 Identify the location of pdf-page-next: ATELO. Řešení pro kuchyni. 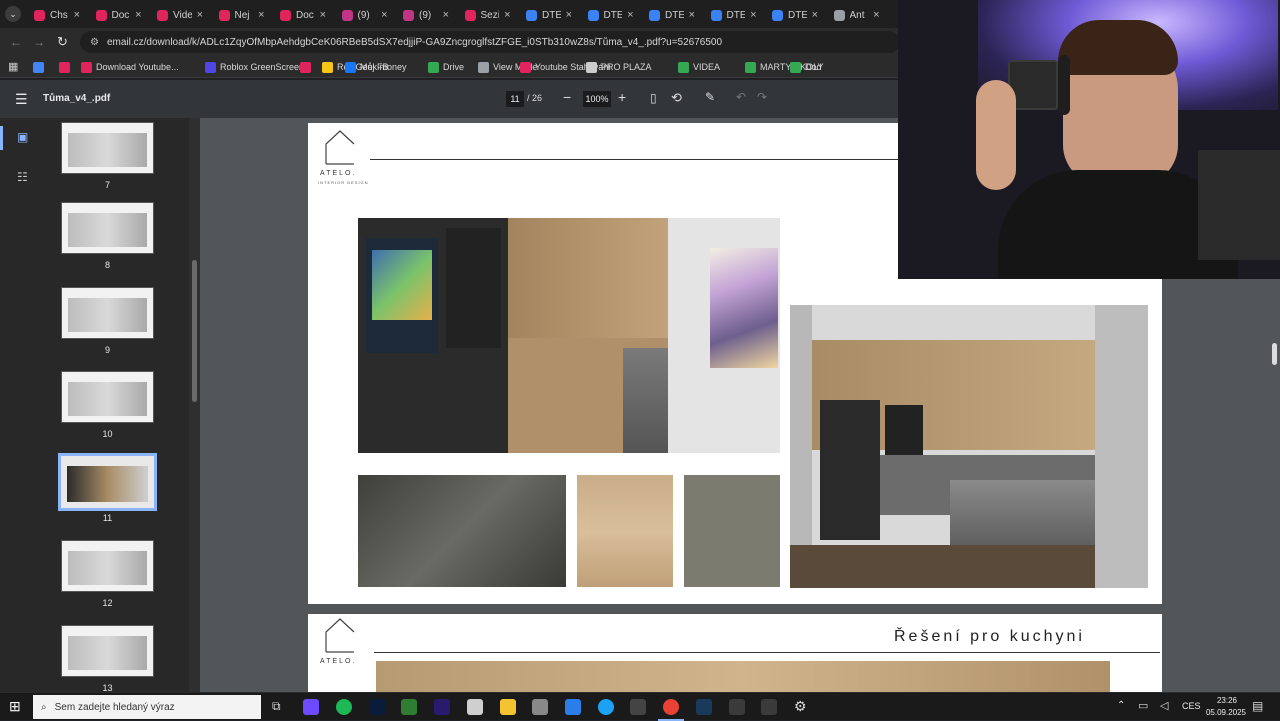
(735, 653).